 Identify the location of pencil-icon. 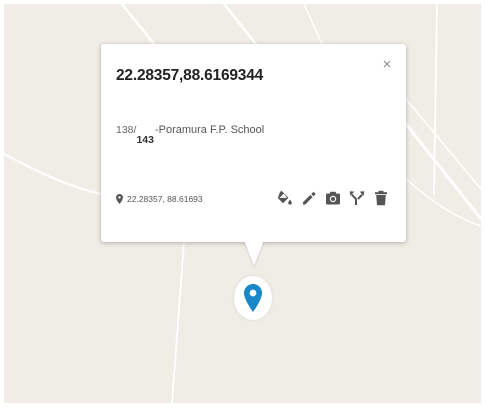
(309, 198).